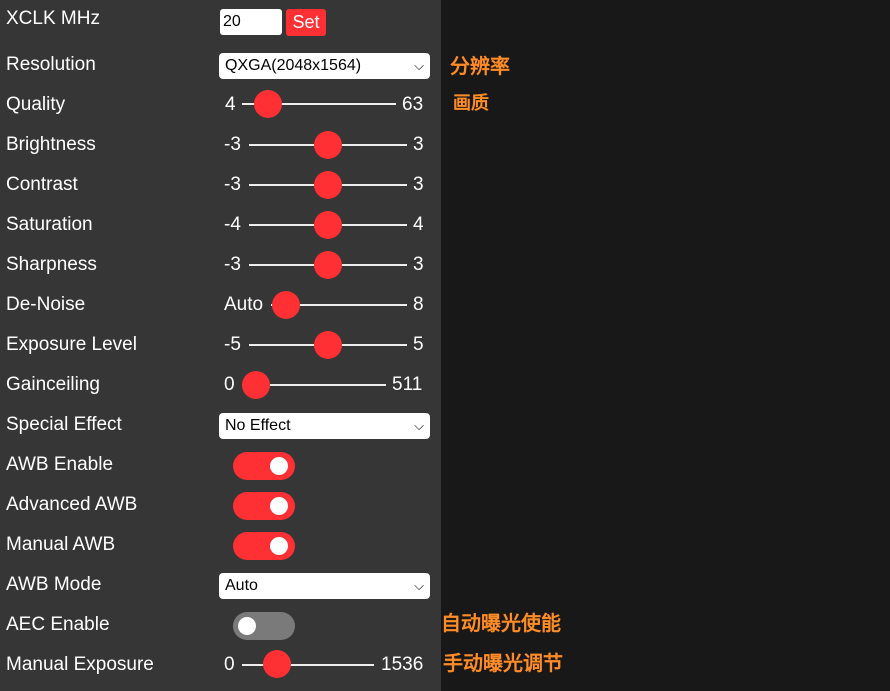  What do you see at coordinates (42, 184) in the screenshot?
I see `contrast-label: Contrast` at bounding box center [42, 184].